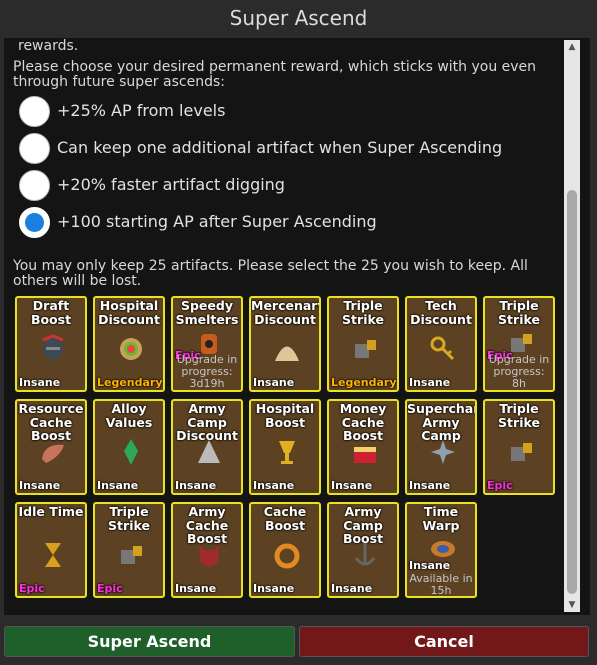 This screenshot has height=665, width=597. Describe the element at coordinates (286, 312) in the screenshot. I see `artifact-name: Mercenary Discount` at that location.